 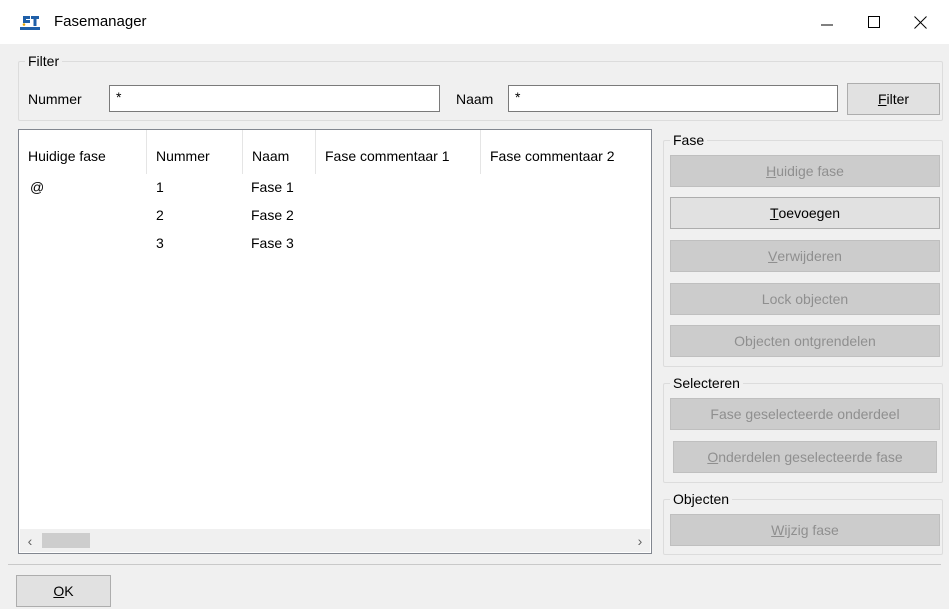 What do you see at coordinates (31, 22) in the screenshot?
I see `fasemanager-app-icon` at bounding box center [31, 22].